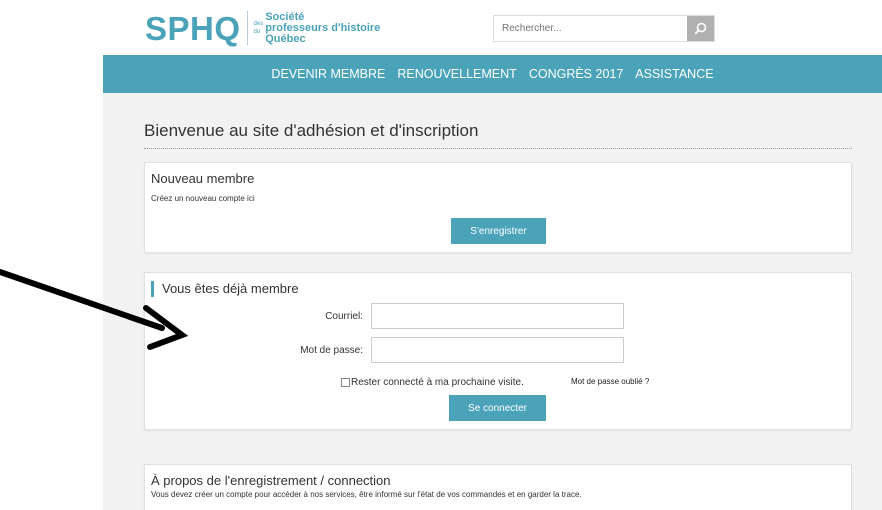 The image size is (882, 510). Describe the element at coordinates (497, 408) in the screenshot. I see `login-button: Se connecter` at that location.